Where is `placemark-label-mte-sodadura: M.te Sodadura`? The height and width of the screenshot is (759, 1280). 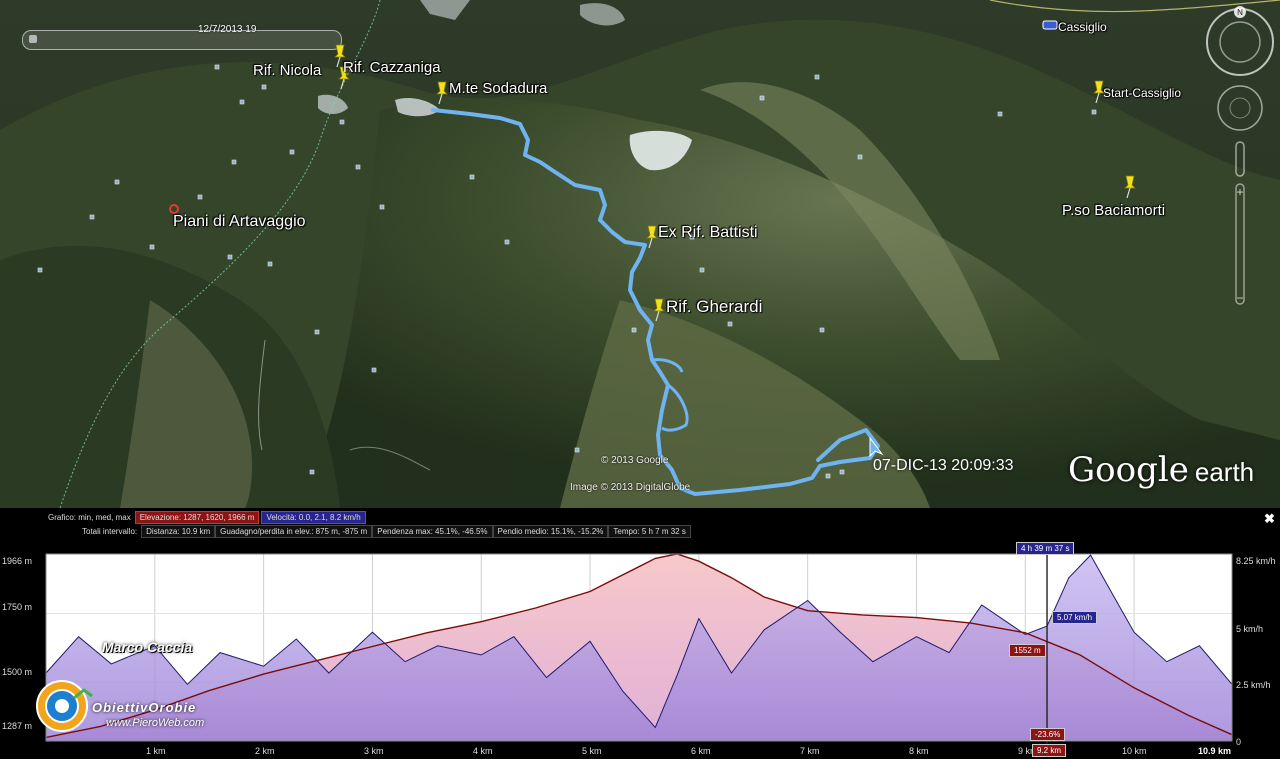 placemark-label-mte-sodadura: M.te Sodadura is located at coordinates (498, 88).